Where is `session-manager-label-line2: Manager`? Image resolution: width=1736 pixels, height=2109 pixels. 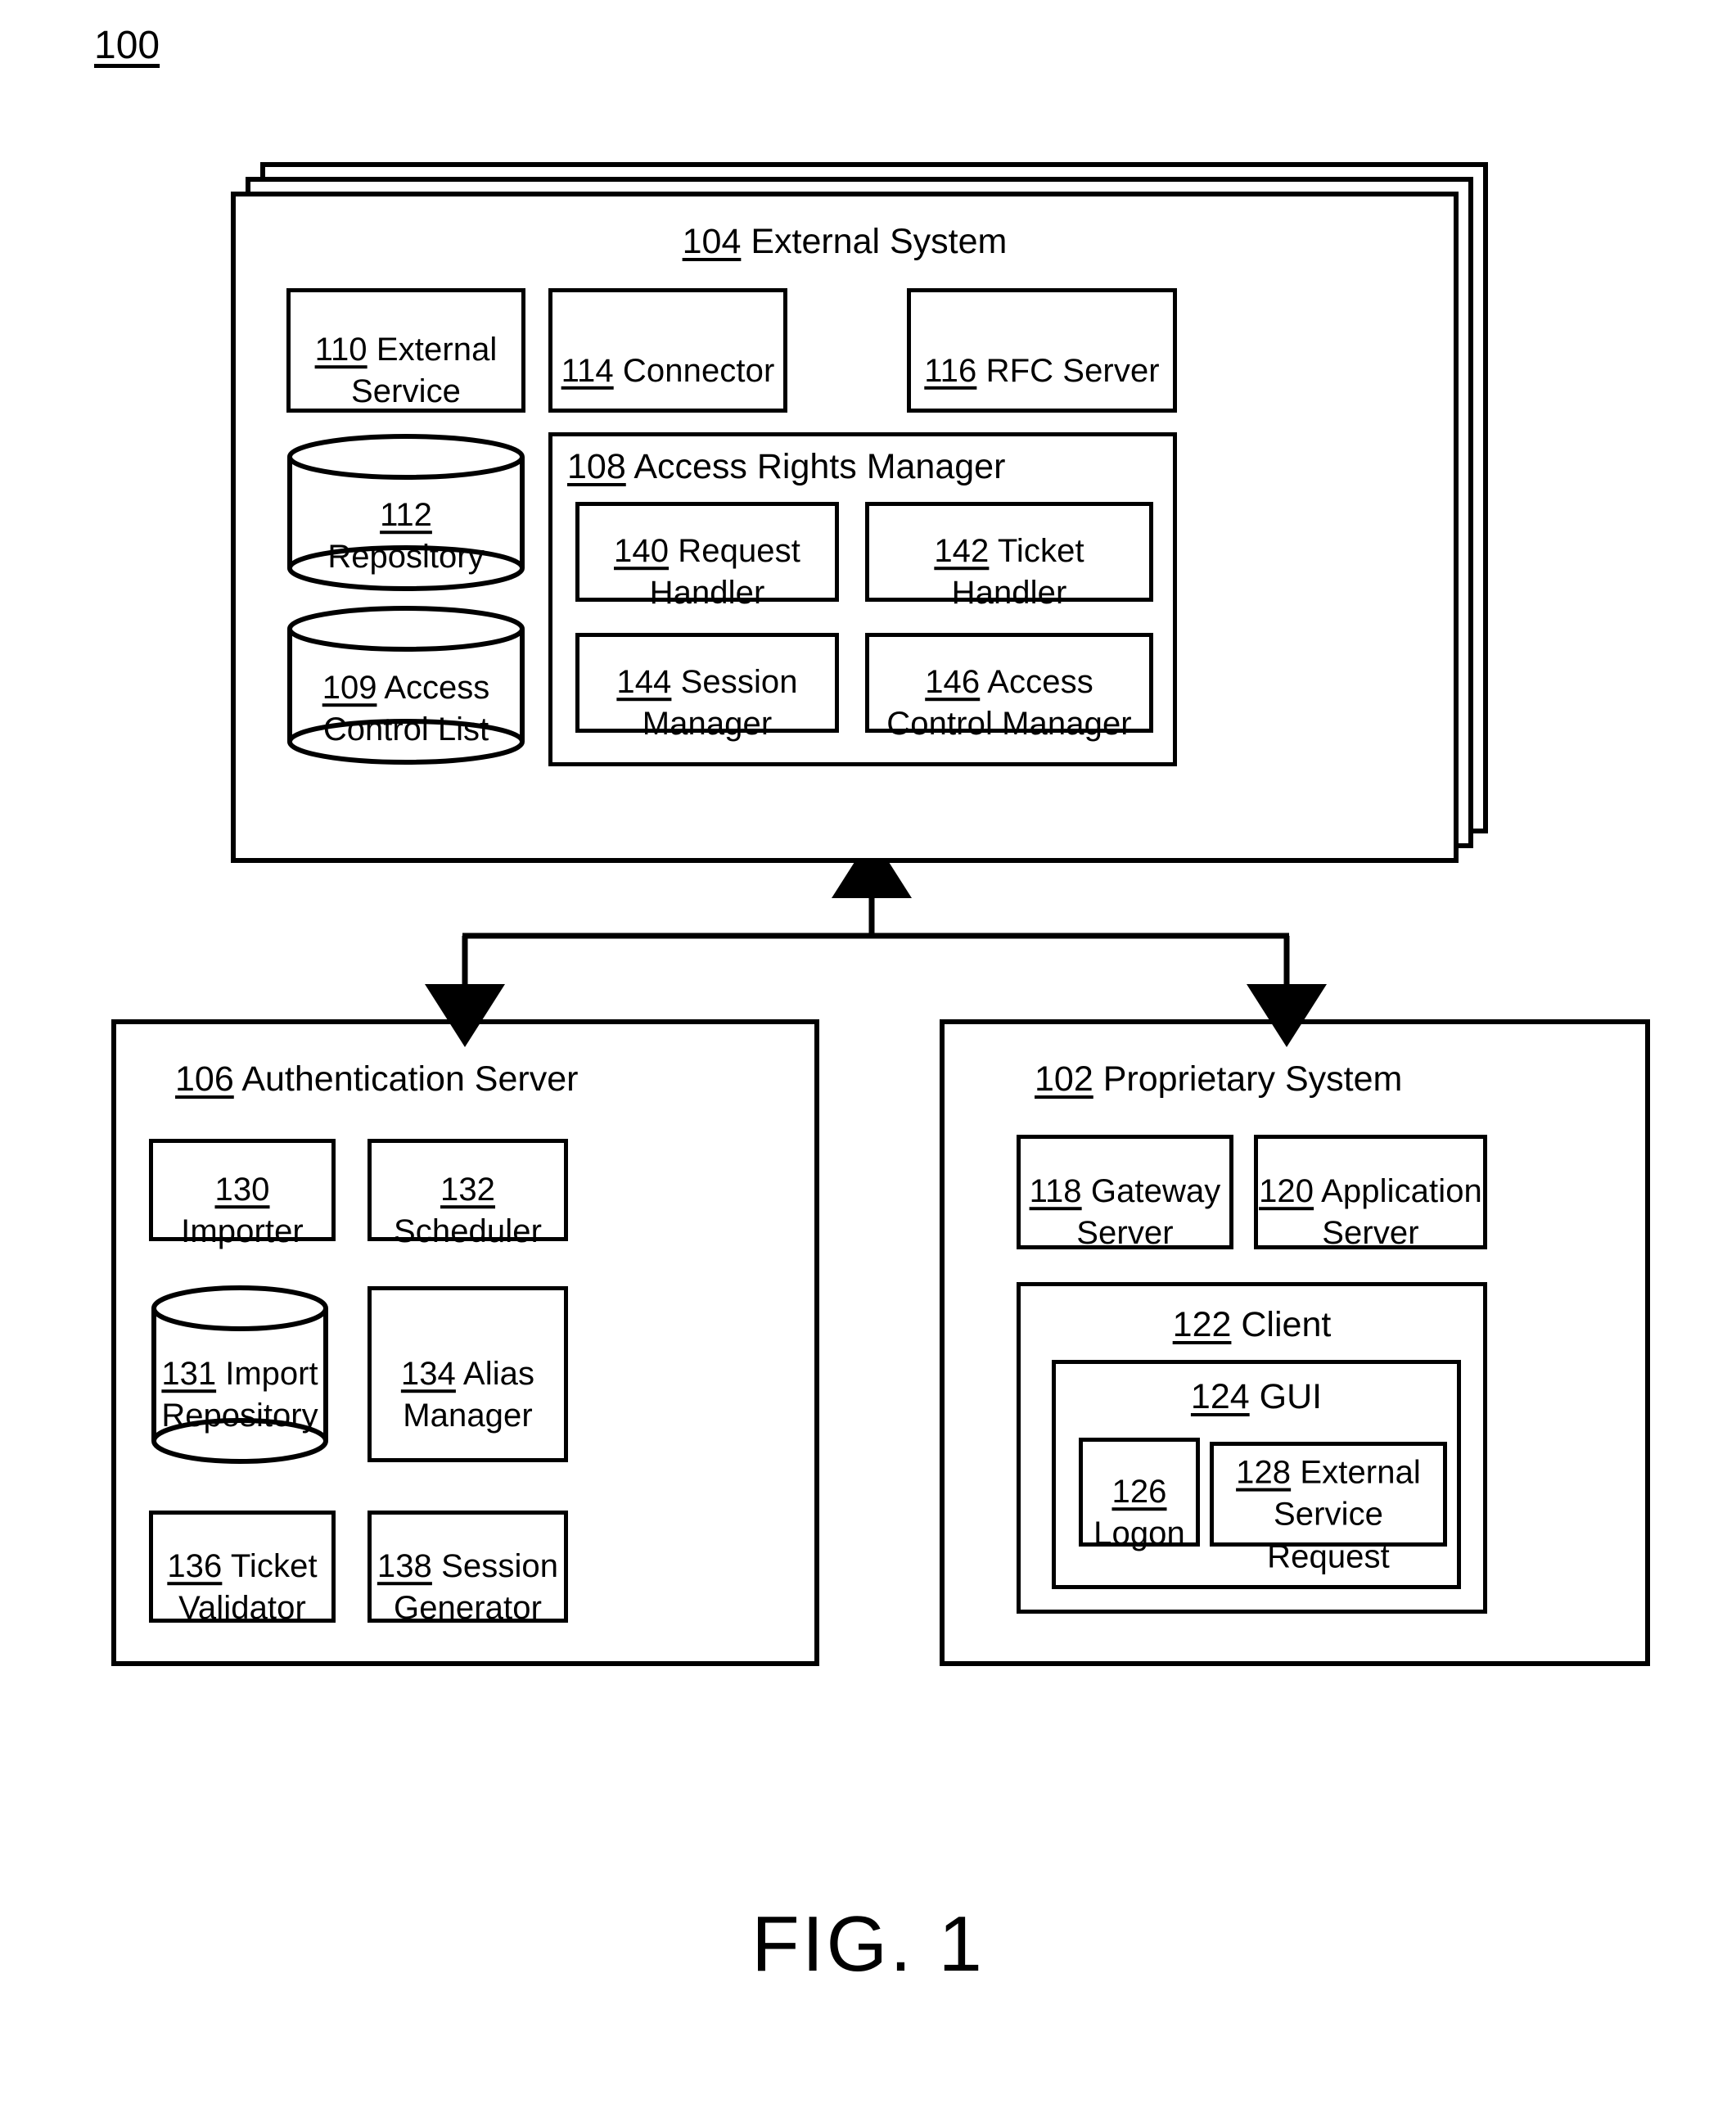 session-manager-label-line2: Manager is located at coordinates (707, 724).